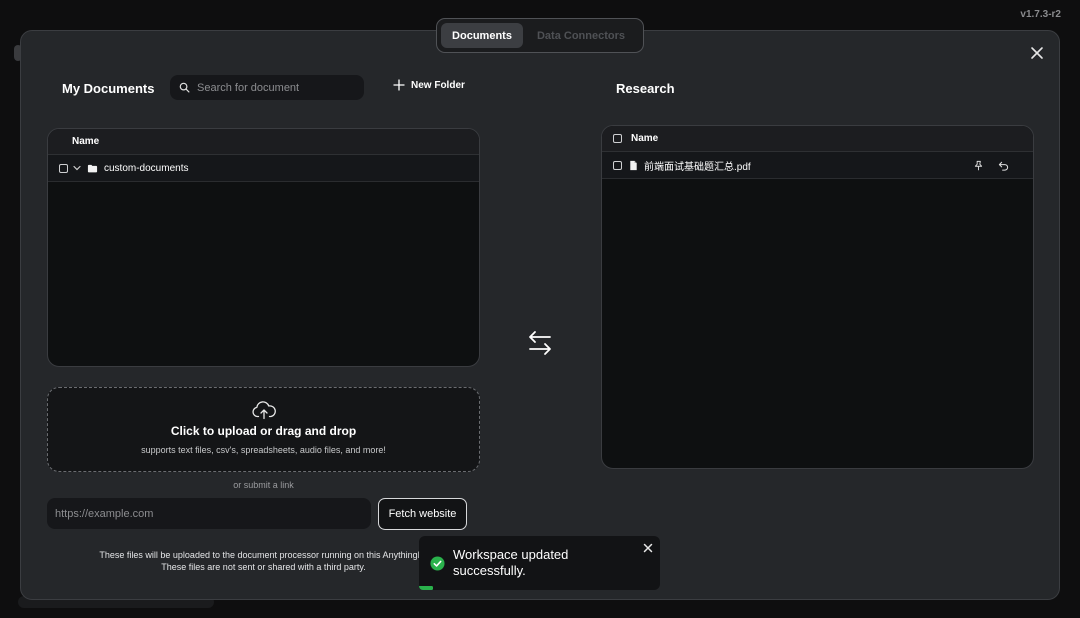 This screenshot has width=1080, height=618. What do you see at coordinates (540, 343) in the screenshot?
I see `swap-arrows-icon` at bounding box center [540, 343].